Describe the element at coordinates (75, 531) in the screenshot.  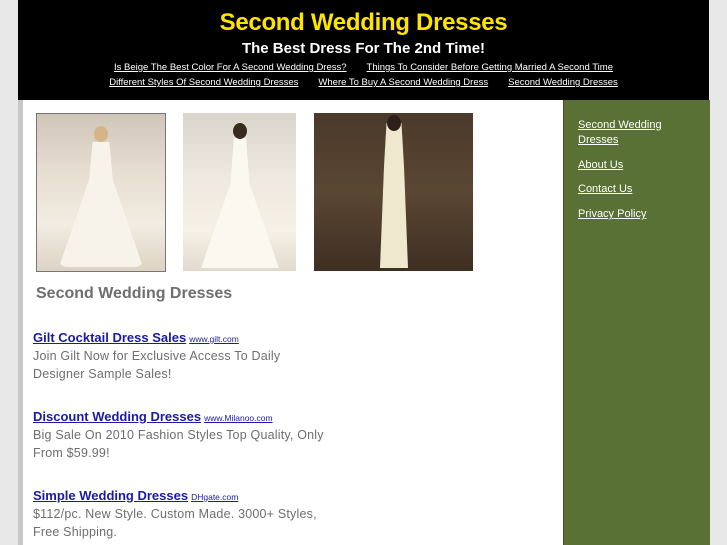
I see `ad-description-line: Free Shipping.` at that location.